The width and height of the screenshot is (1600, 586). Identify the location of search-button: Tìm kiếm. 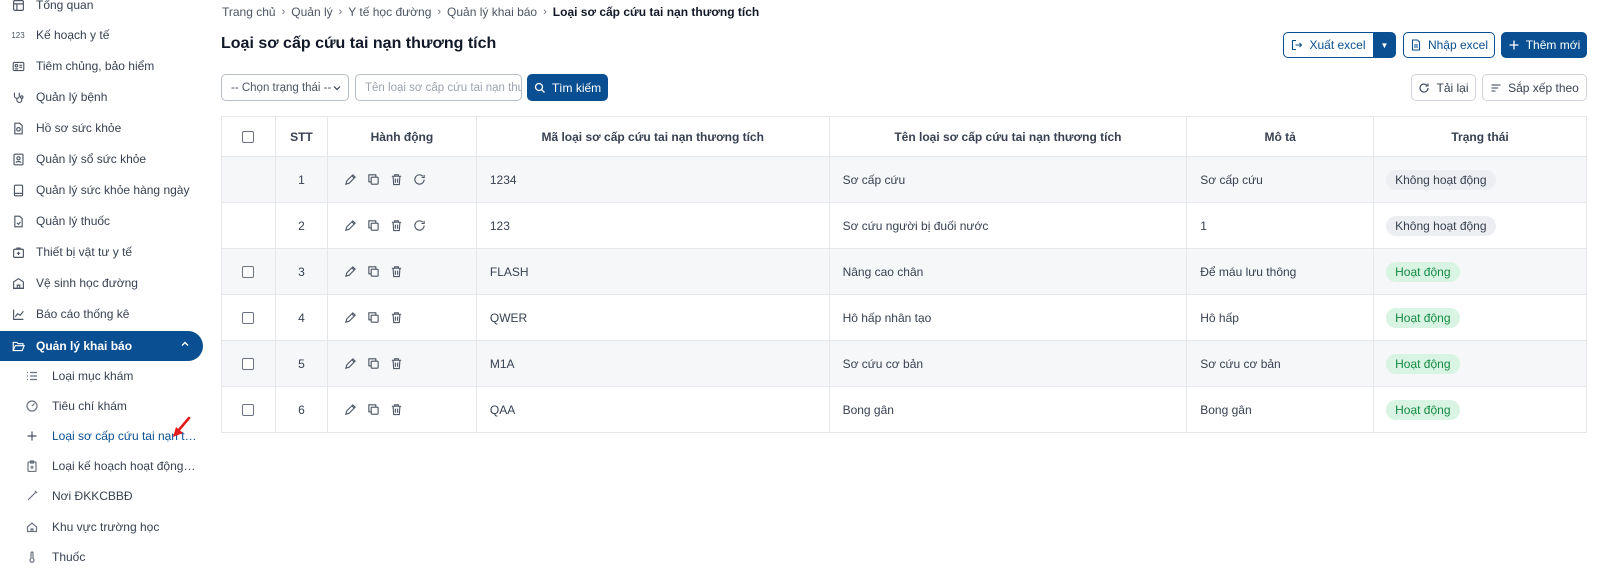
(567, 87).